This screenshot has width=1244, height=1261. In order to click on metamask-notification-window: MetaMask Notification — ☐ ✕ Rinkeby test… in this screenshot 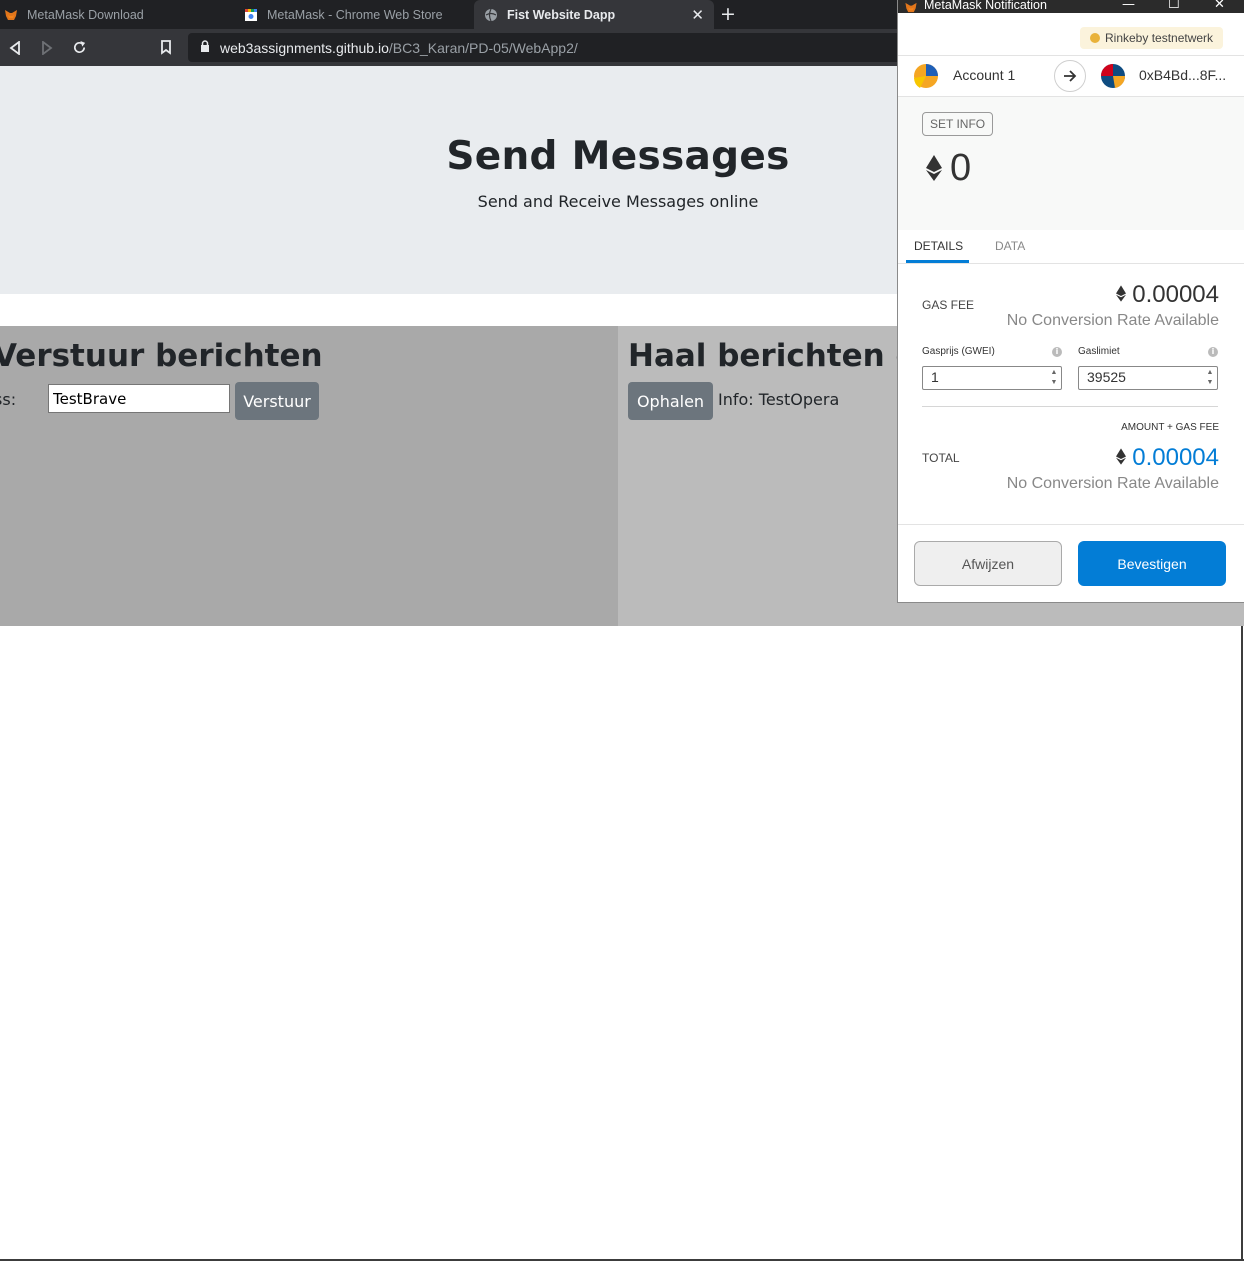, I will do `click(1070, 301)`.